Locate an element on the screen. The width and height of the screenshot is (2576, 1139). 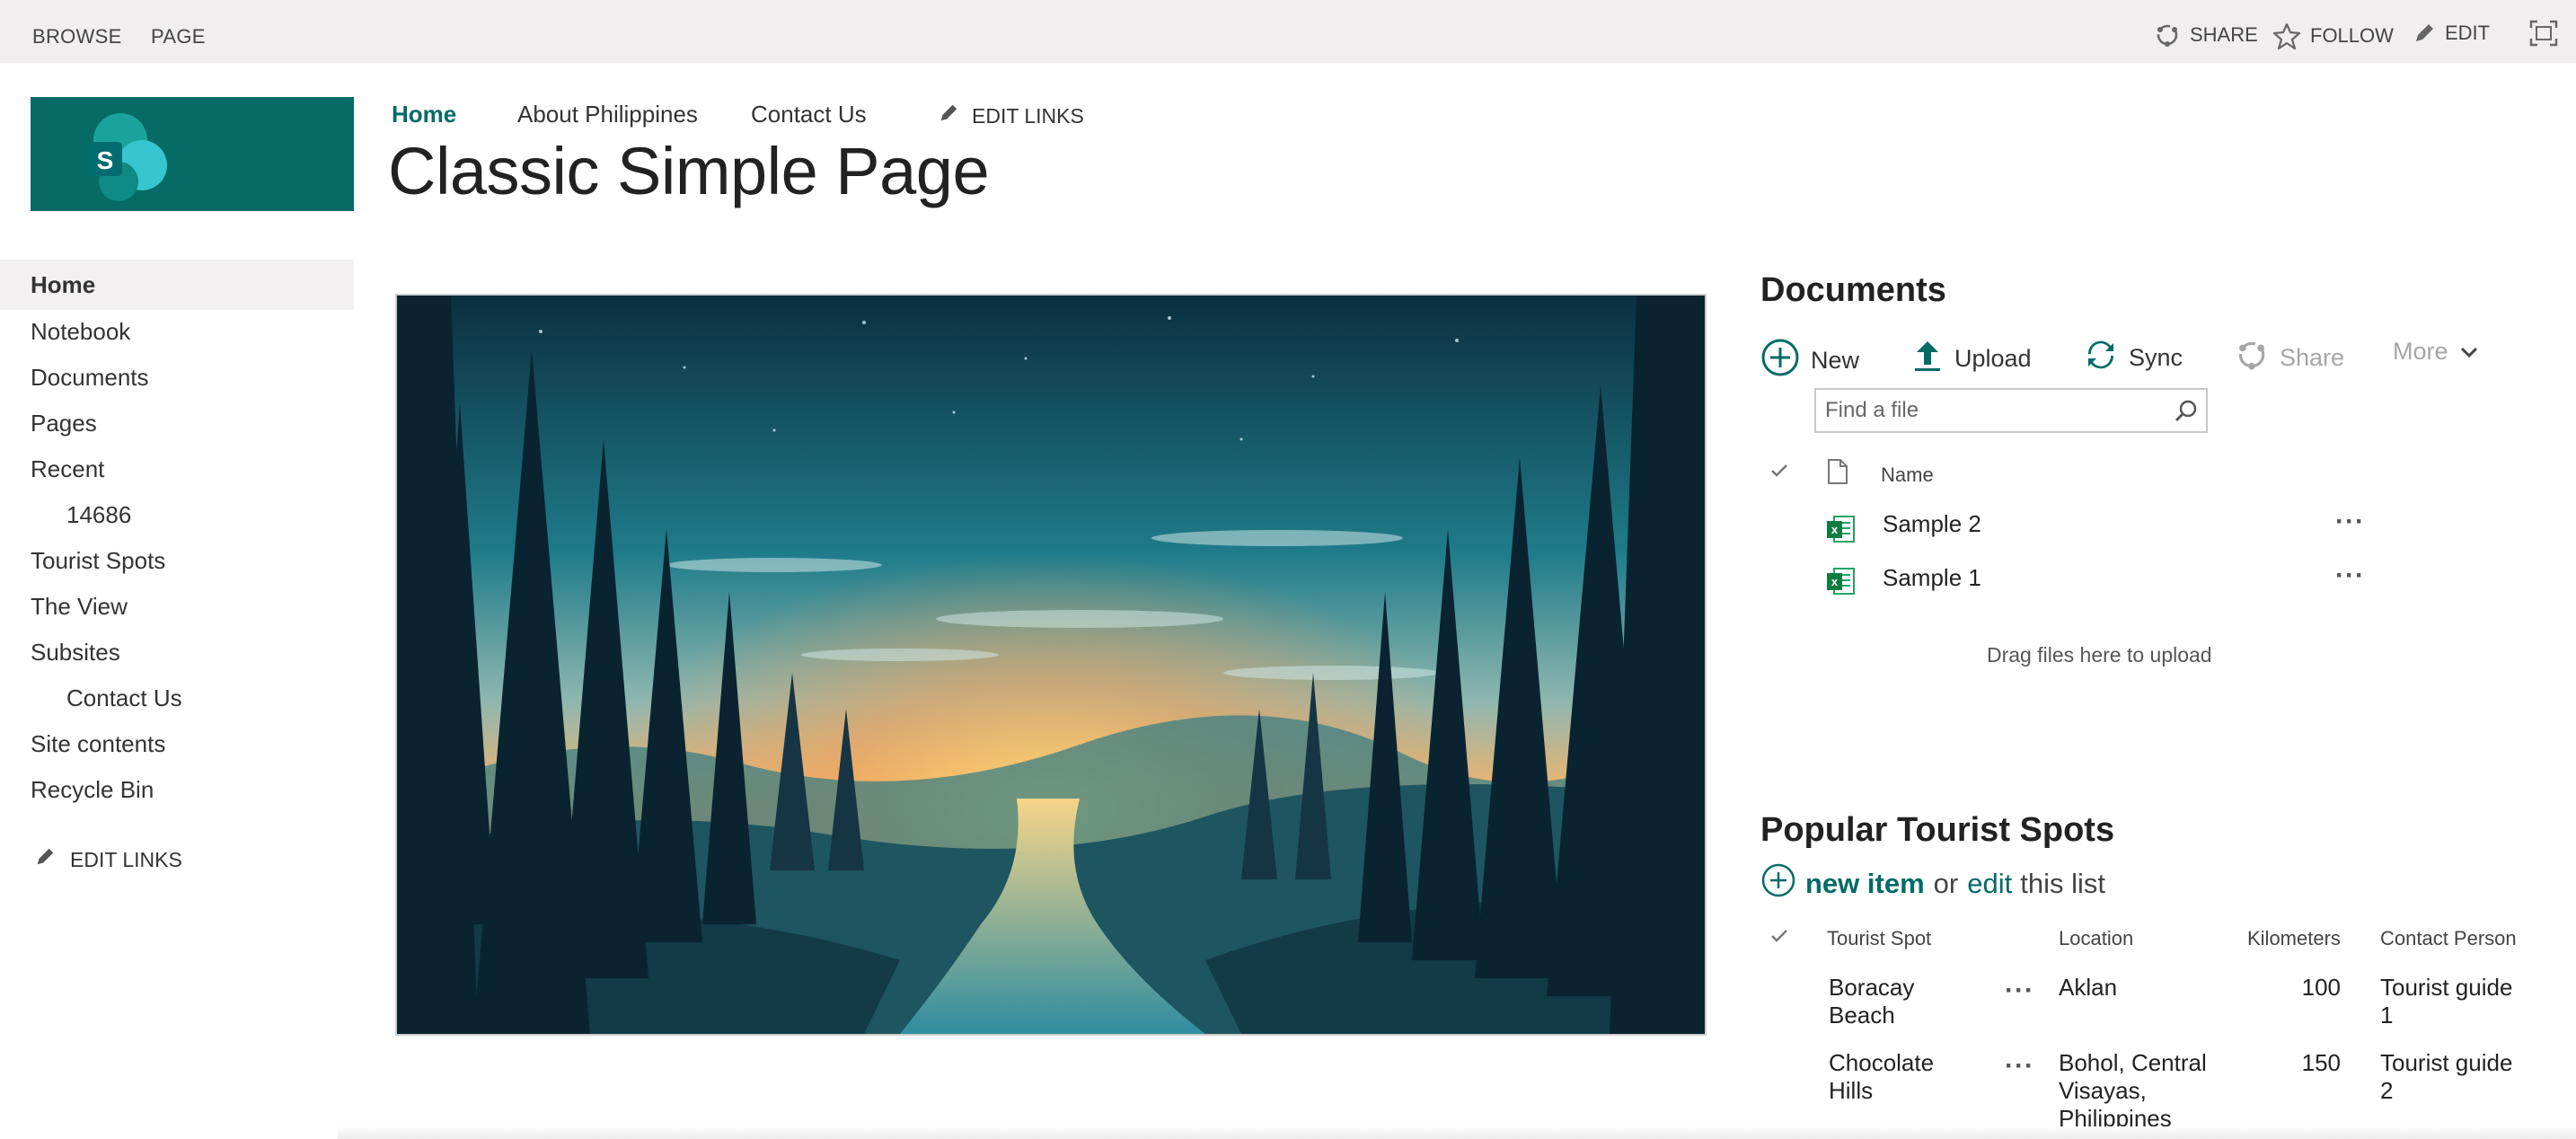
list-item-contact: Tourist guide 1 is located at coordinates (2446, 1001).